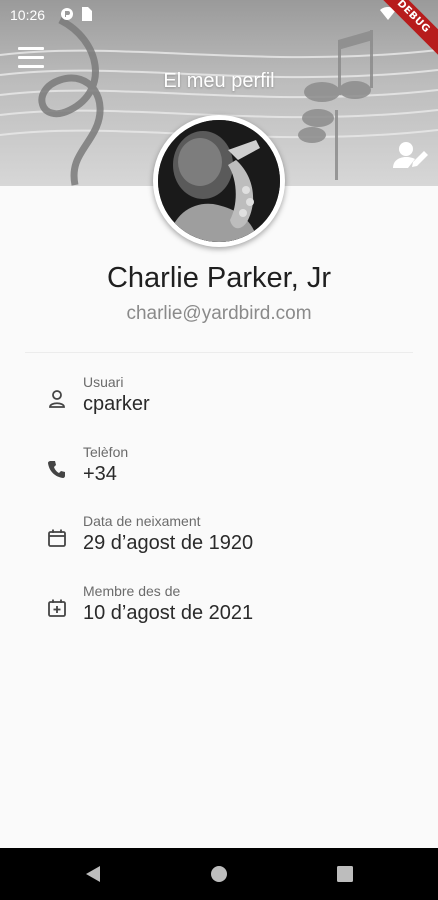  What do you see at coordinates (219, 81) in the screenshot?
I see `page-title: El meu perfil` at bounding box center [219, 81].